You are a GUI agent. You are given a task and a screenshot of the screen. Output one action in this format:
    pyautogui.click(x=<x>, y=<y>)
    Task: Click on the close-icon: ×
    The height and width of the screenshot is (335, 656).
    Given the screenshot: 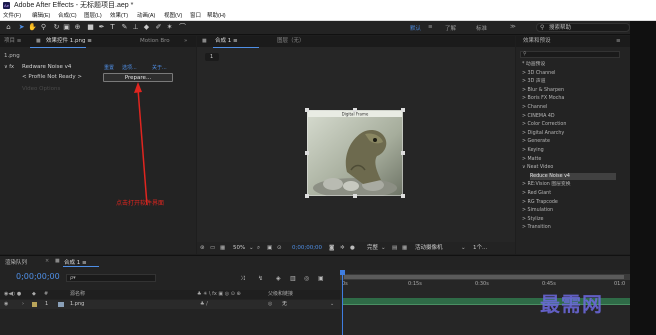 What is the action you would take?
    pyautogui.click(x=47, y=261)
    